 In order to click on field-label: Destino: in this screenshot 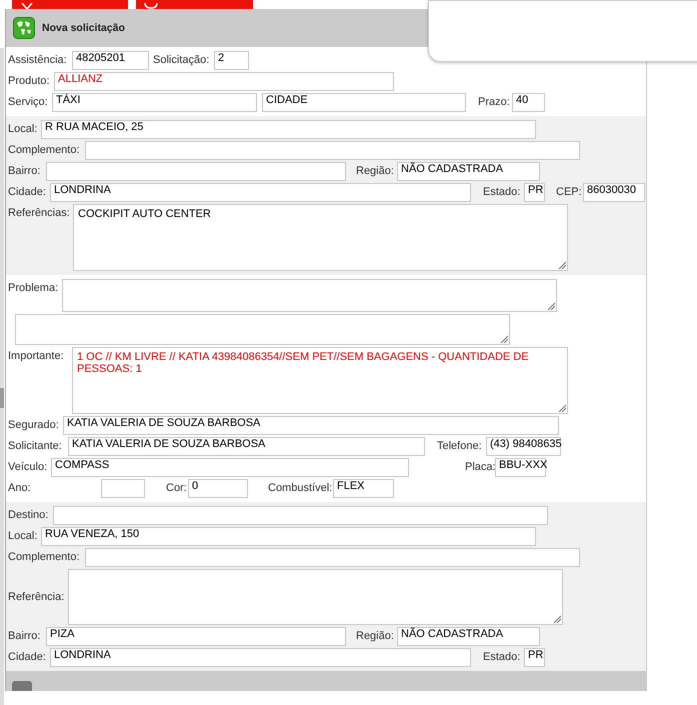, I will do `click(29, 515)`.